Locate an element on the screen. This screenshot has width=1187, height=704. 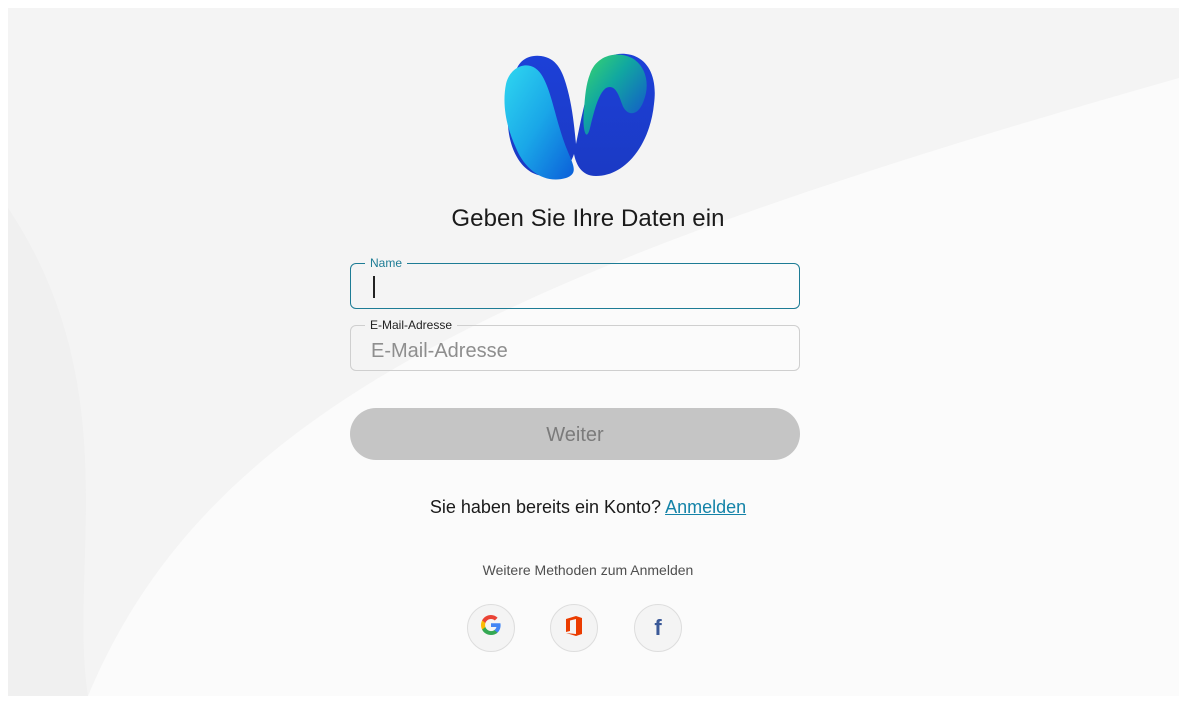
alt-methods-label: Weitere Methoden zum Anmelden is located at coordinates (588, 570).